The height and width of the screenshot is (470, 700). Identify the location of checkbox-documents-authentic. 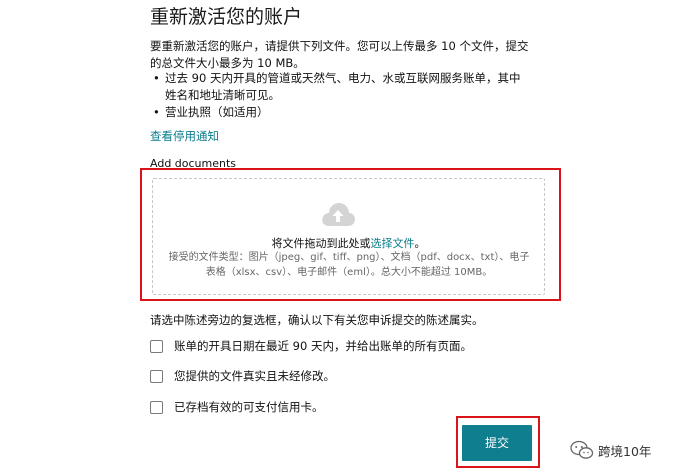
(156, 376).